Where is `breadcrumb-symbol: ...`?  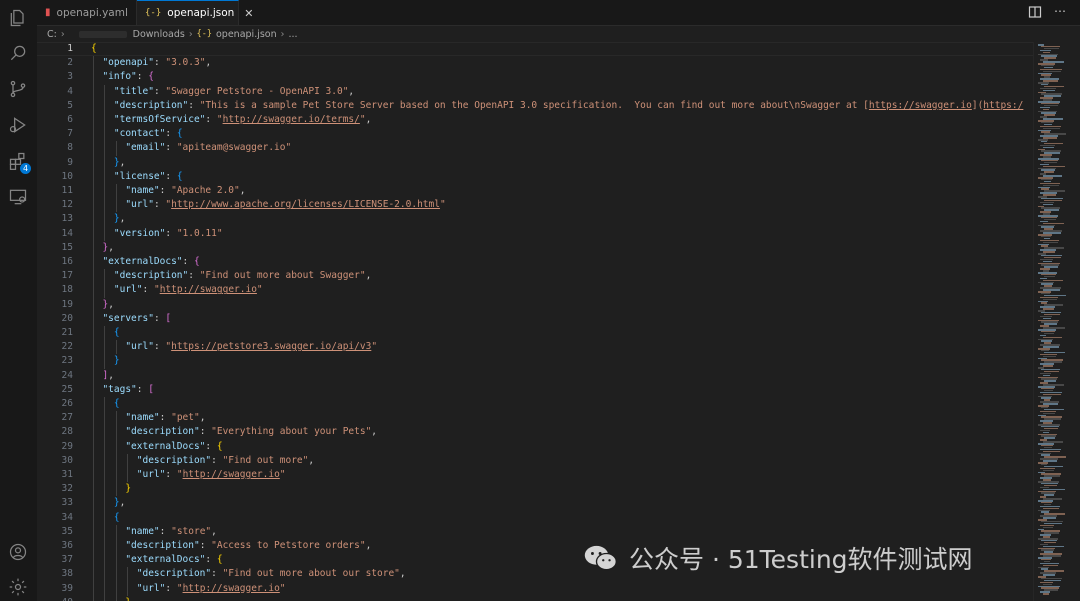
breadcrumb-symbol: ... is located at coordinates (292, 34).